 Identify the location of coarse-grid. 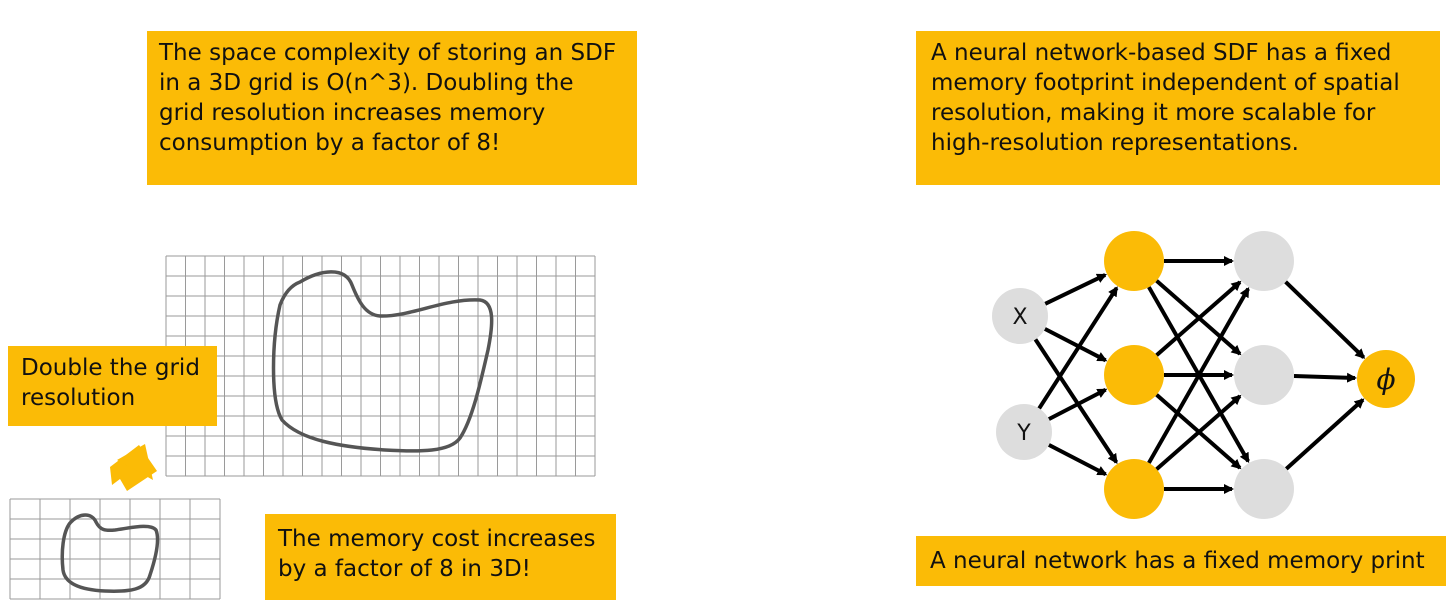
(115, 549).